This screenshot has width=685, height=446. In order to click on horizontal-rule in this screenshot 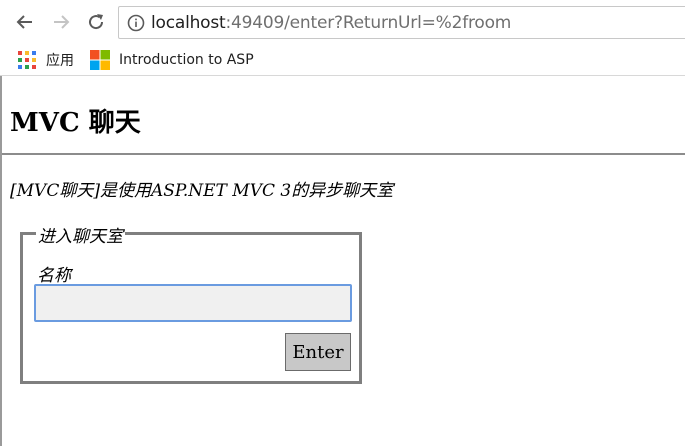, I will do `click(343, 154)`.